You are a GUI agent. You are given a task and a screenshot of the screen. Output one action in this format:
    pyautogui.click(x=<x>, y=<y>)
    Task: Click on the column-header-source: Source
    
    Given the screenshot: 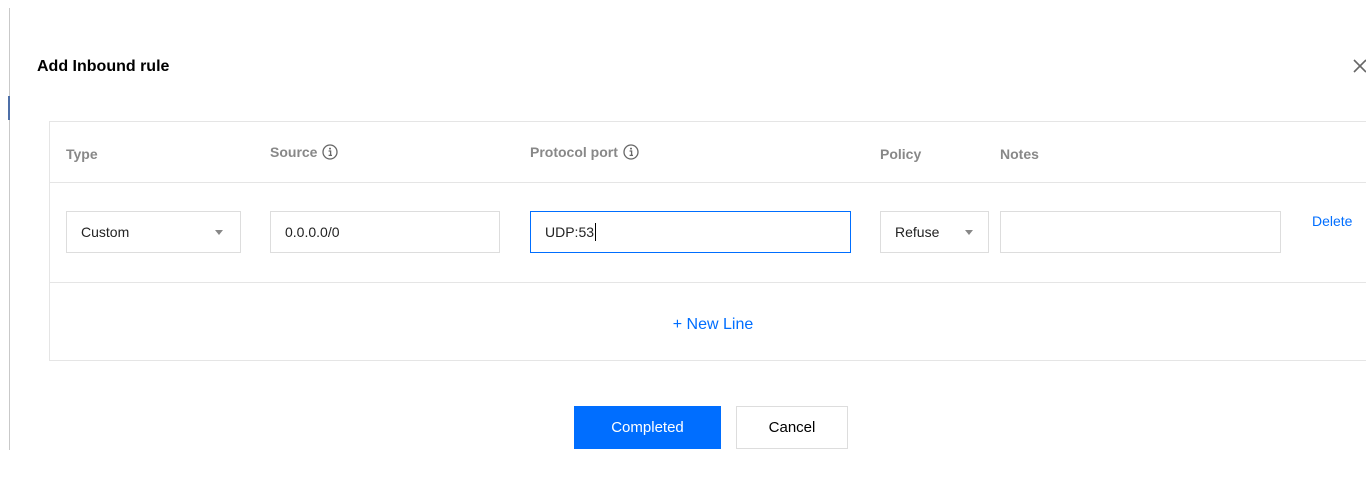 What is the action you would take?
    pyautogui.click(x=304, y=152)
    